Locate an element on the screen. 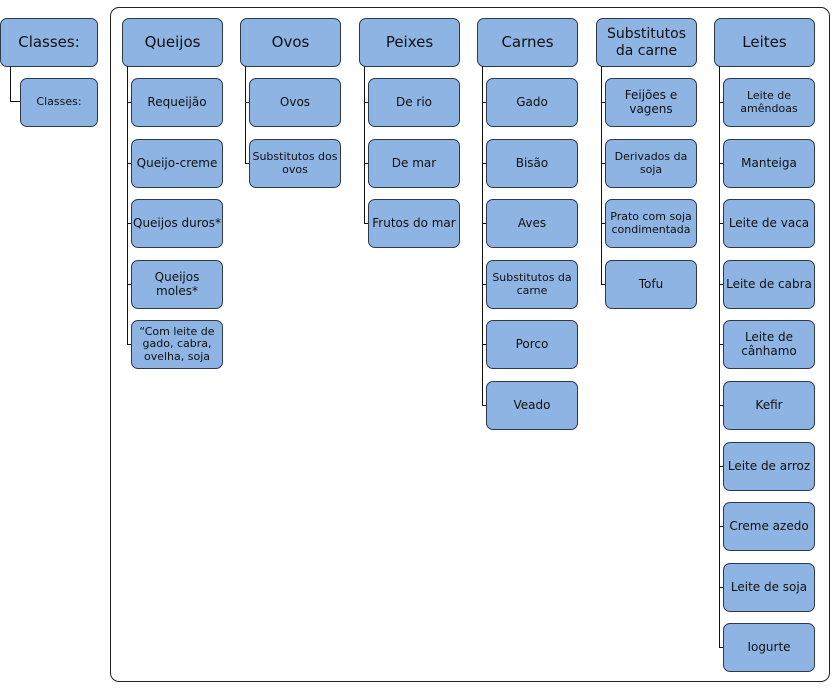 The height and width of the screenshot is (691, 833). category-item: Substitutos da carne is located at coordinates (532, 284).